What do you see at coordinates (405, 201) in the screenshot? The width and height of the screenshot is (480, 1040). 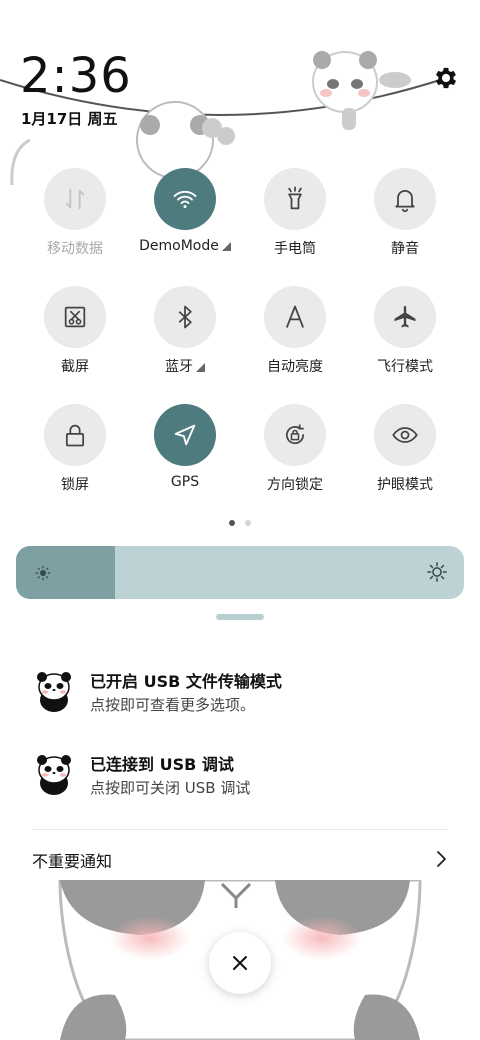 I see `bell-icon` at bounding box center [405, 201].